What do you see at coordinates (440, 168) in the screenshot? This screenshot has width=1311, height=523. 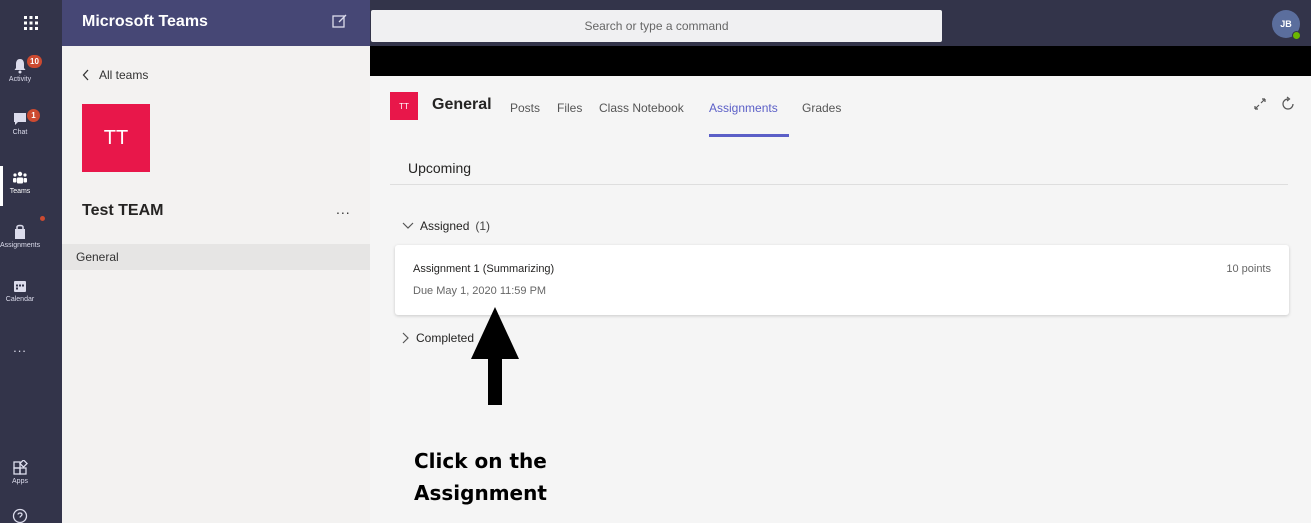 I see `section-title: Upcoming` at bounding box center [440, 168].